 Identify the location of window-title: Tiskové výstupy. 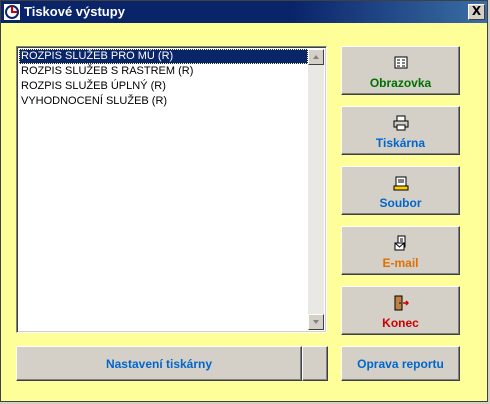
(74, 11).